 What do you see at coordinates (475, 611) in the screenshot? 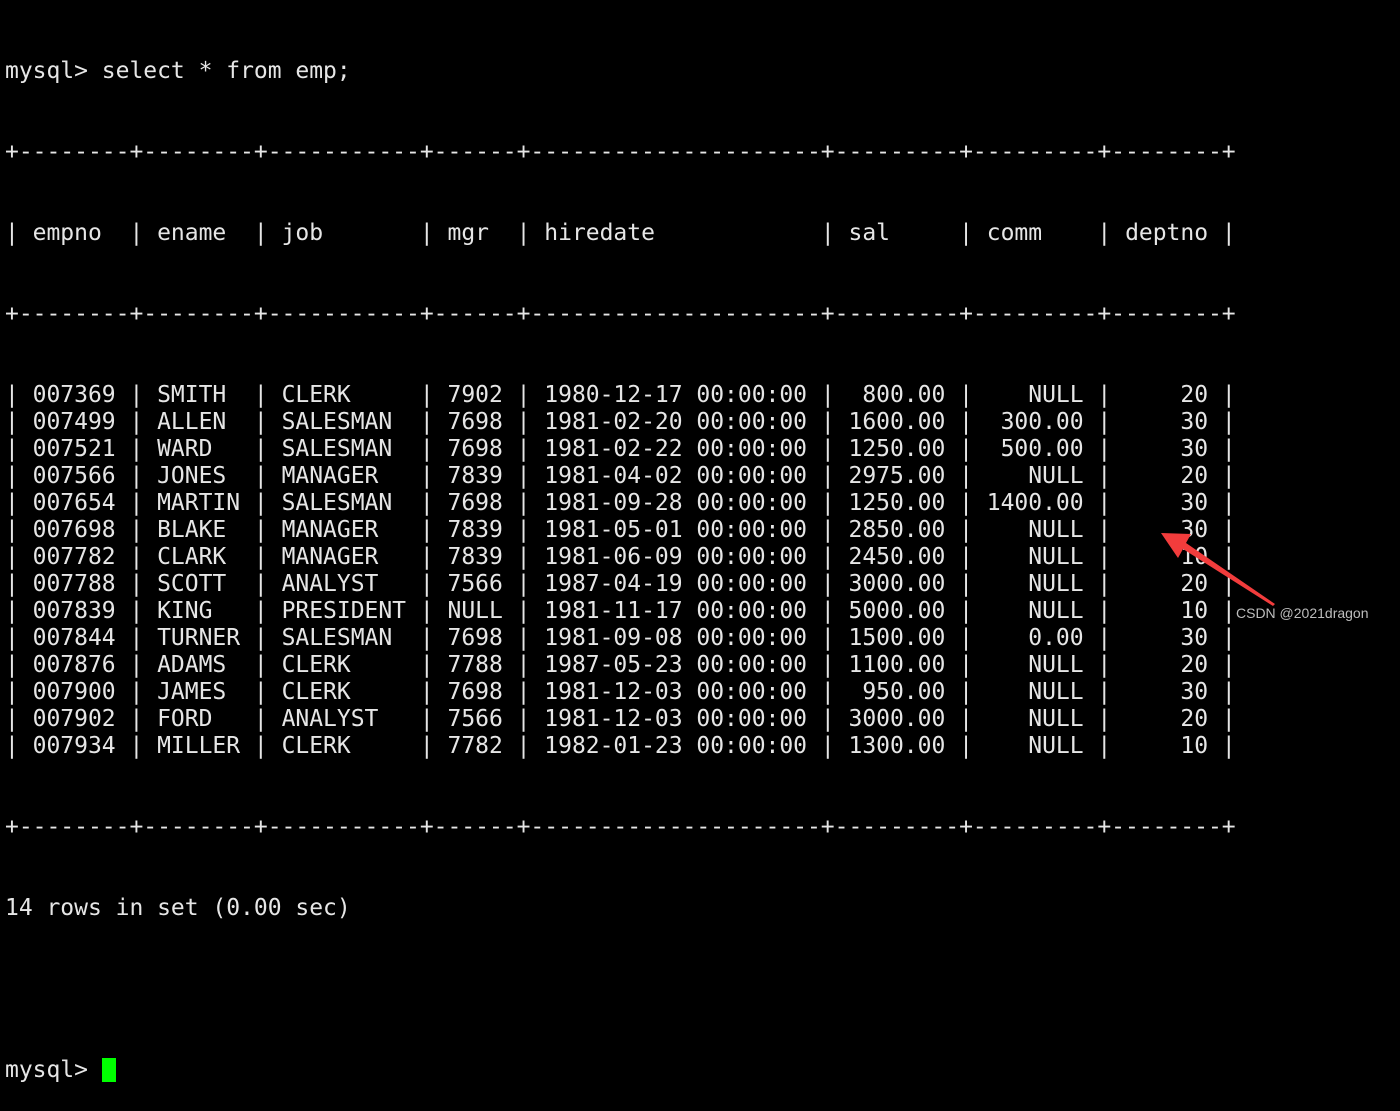
I see `cell-mgr: NULL` at bounding box center [475, 611].